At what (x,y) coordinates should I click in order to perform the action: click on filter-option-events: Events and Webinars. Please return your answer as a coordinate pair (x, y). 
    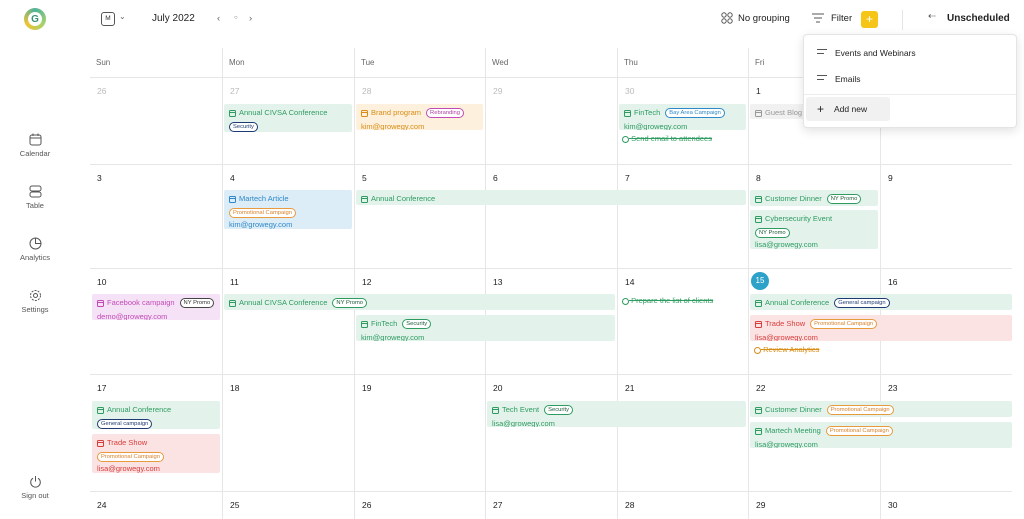
    Looking at the image, I should click on (910, 53).